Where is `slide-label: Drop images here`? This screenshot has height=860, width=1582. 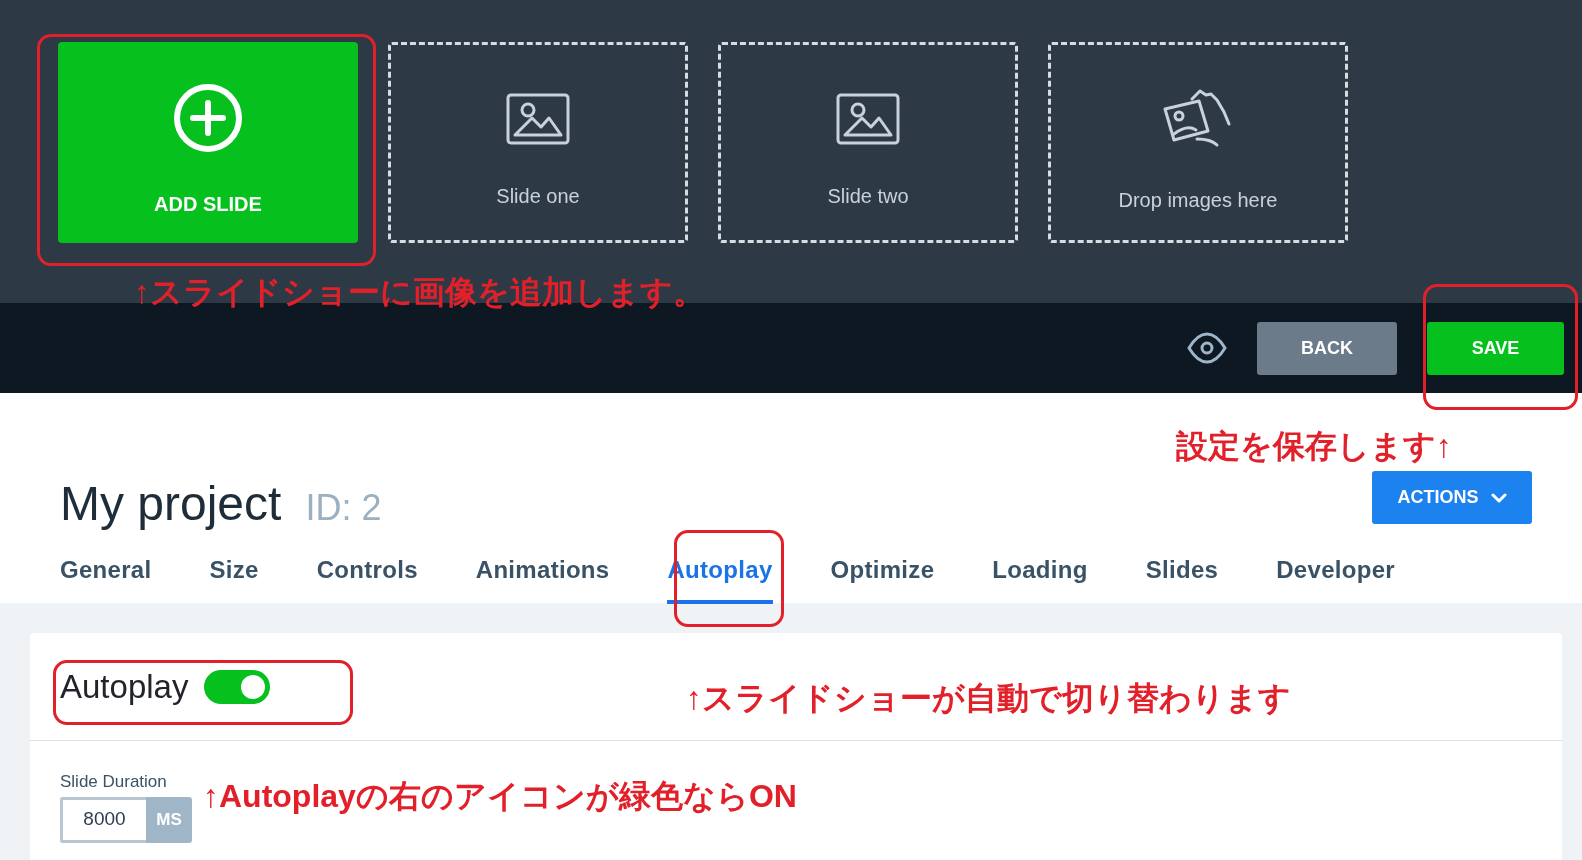 slide-label: Drop images here is located at coordinates (1198, 200).